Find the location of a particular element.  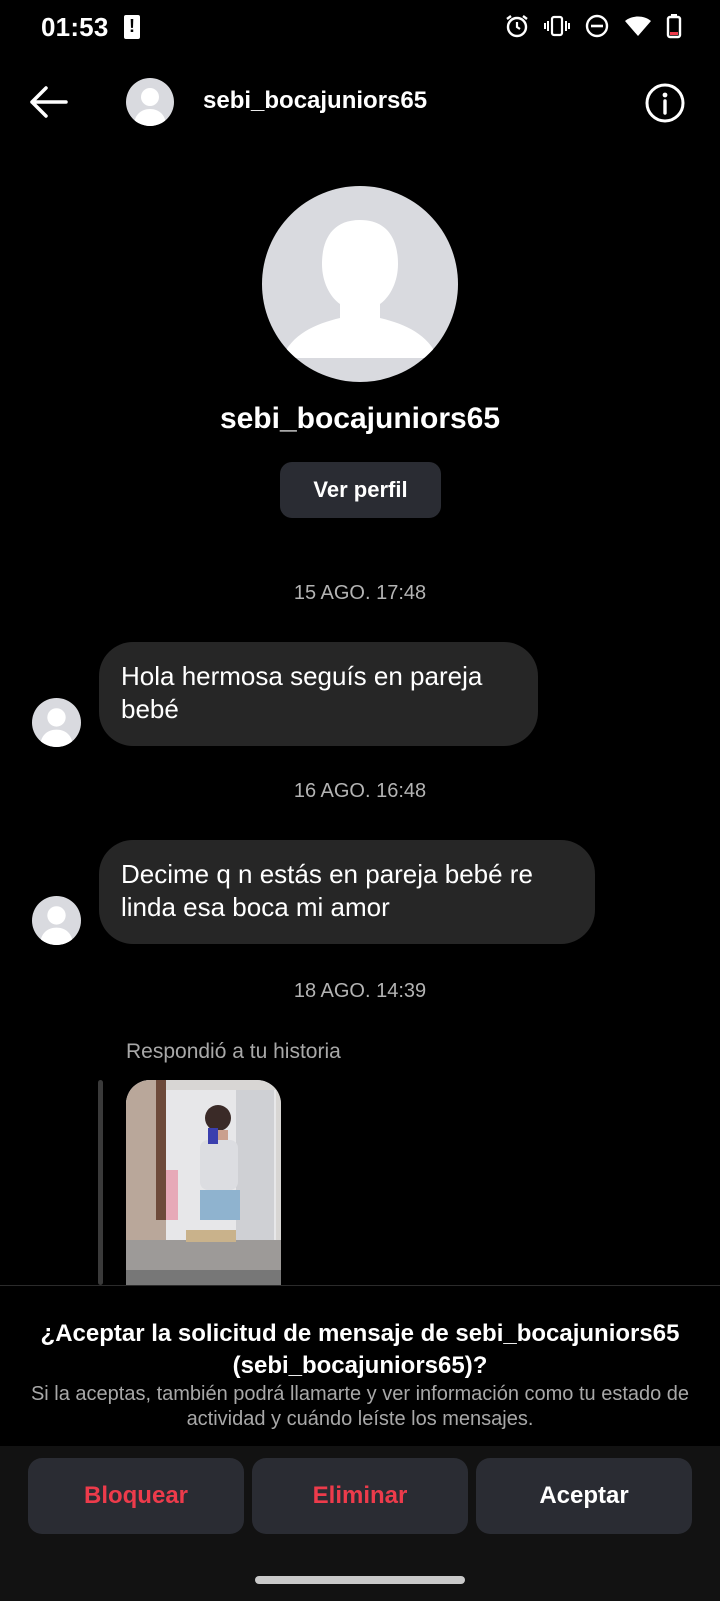

wifi-icon is located at coordinates (638, 26).